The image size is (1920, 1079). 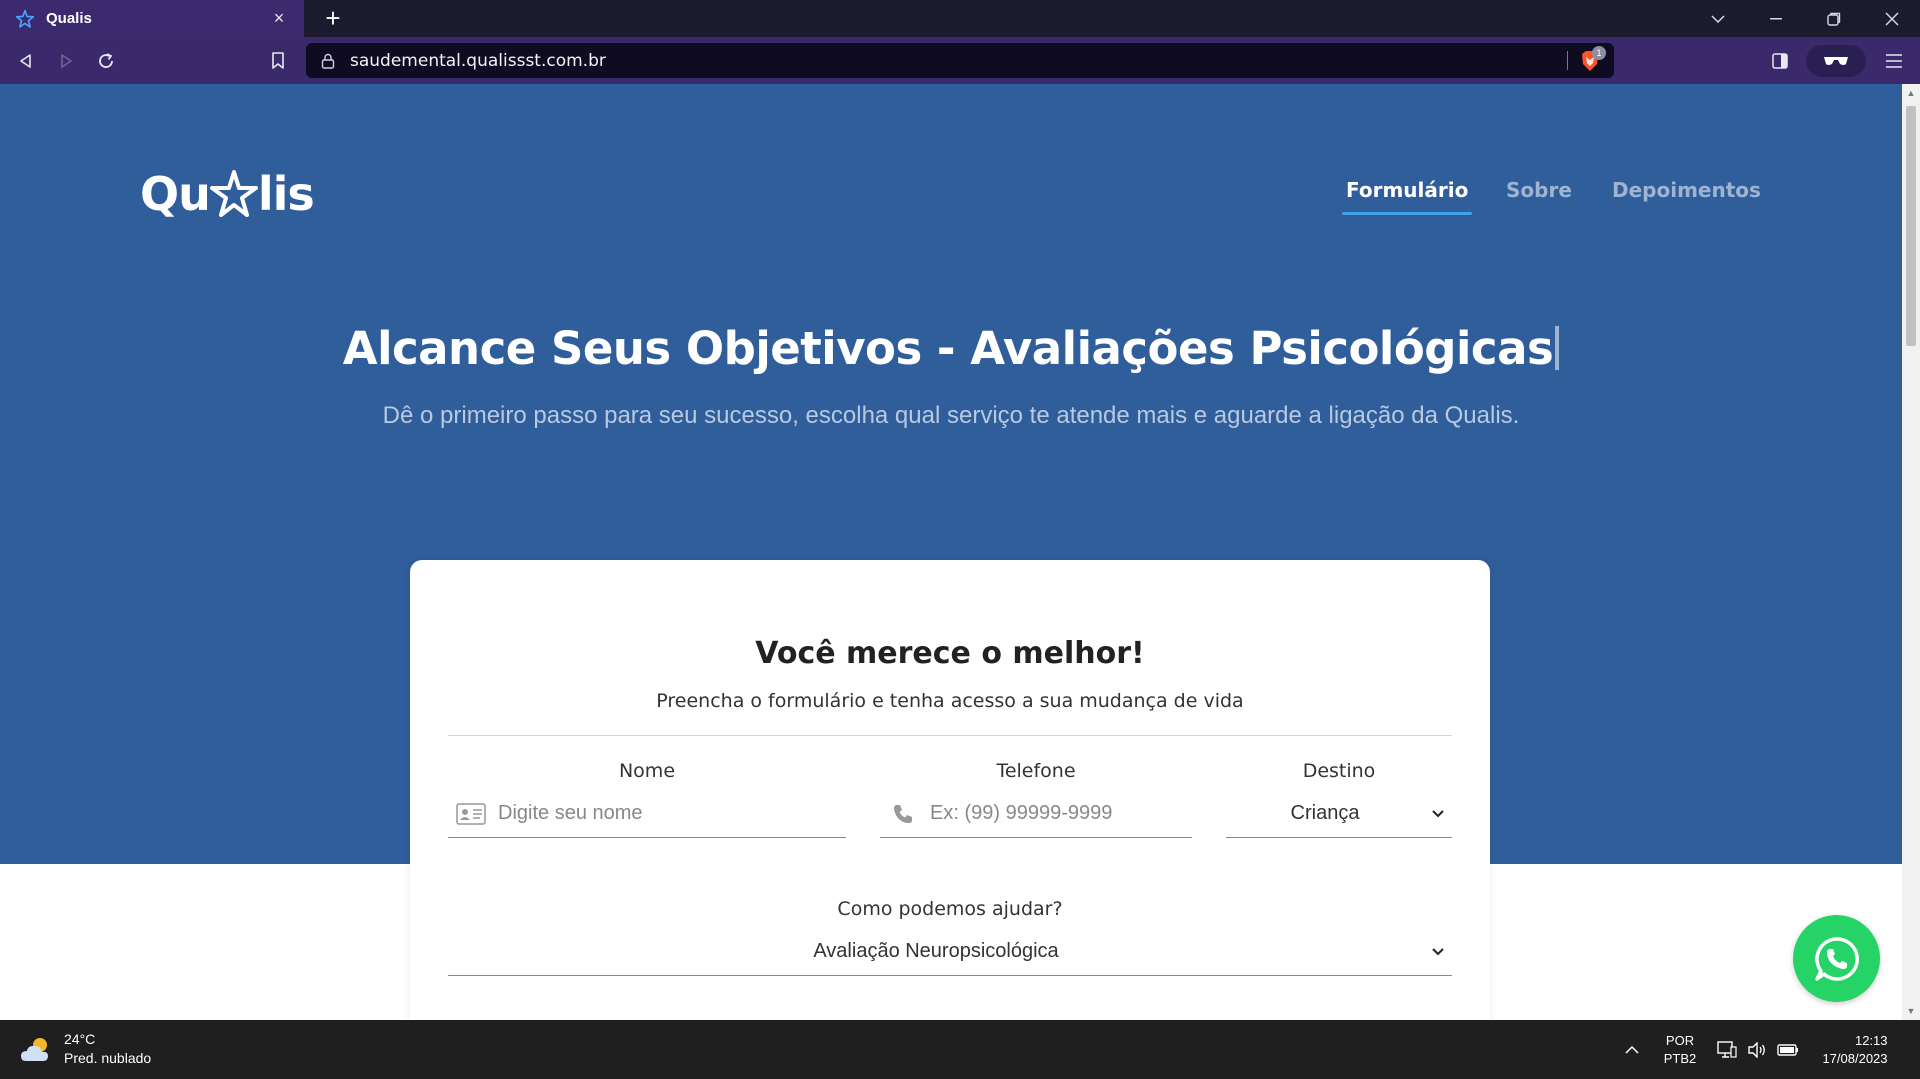 I want to click on reload-icon, so click(x=106, y=61).